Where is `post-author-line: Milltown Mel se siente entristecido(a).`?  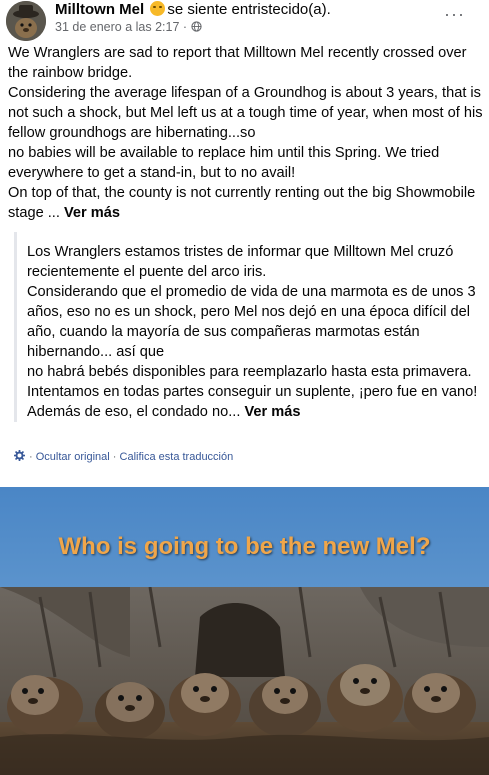
post-author-line: Milltown Mel se siente entristecido(a). is located at coordinates (193, 9).